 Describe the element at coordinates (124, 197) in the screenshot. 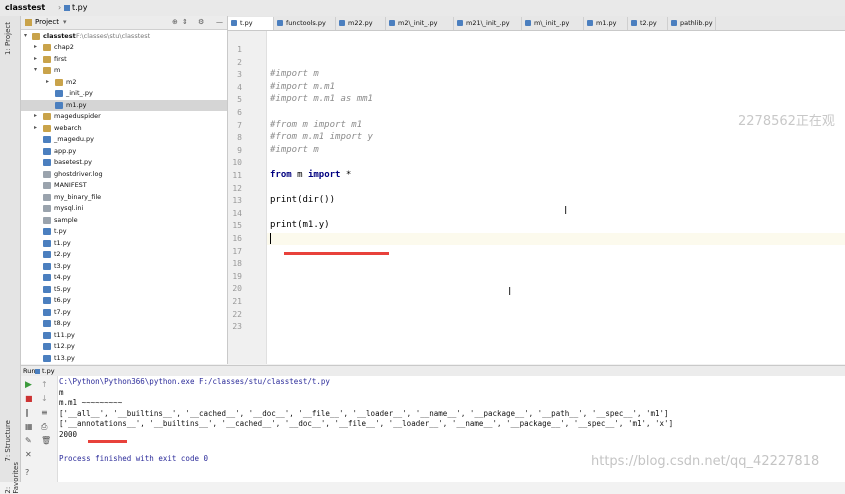

I see `tree-item: my_binary_file` at that location.